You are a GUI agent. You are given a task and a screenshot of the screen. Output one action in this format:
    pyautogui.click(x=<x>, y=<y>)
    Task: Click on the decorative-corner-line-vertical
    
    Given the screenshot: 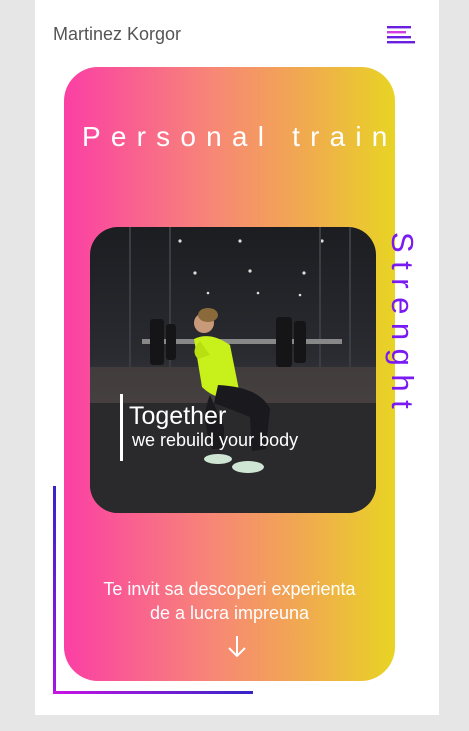 What is the action you would take?
    pyautogui.click(x=54, y=590)
    